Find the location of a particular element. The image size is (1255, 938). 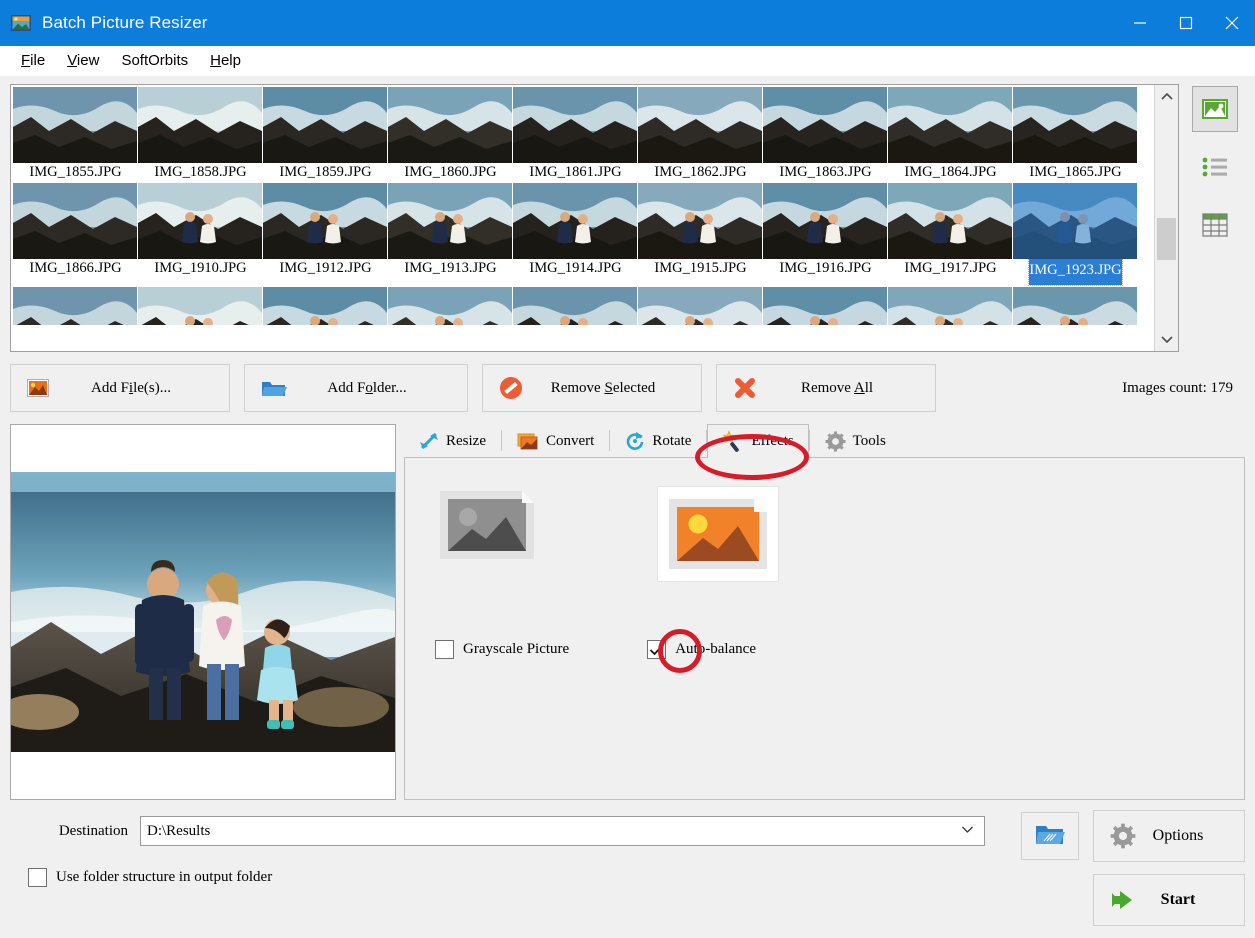

thumbnail-item: IMG_1862.JPG is located at coordinates (700, 134).